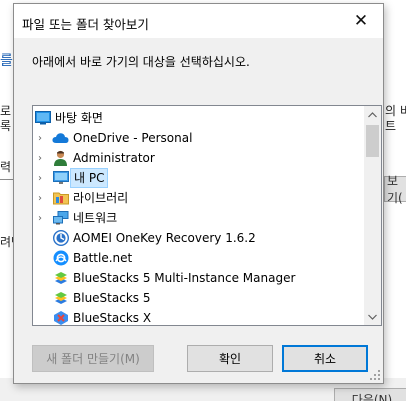  Describe the element at coordinates (60, 138) in the screenshot. I see `onedrive-cloud-icon` at that location.